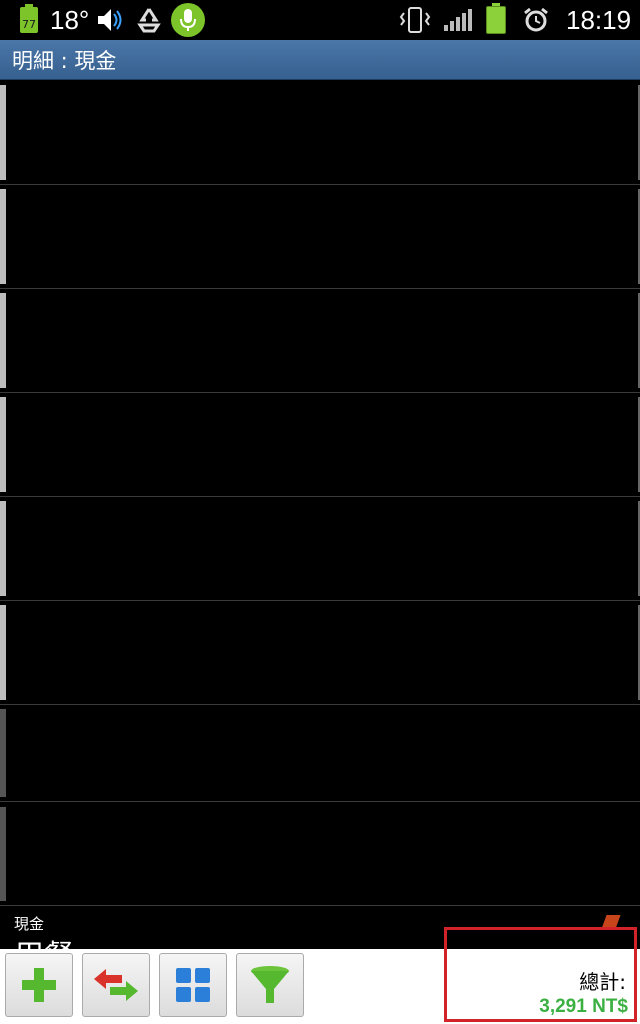  Describe the element at coordinates (320, 20) in the screenshot. I see `status-bar: 77 18° 18:19` at that location.